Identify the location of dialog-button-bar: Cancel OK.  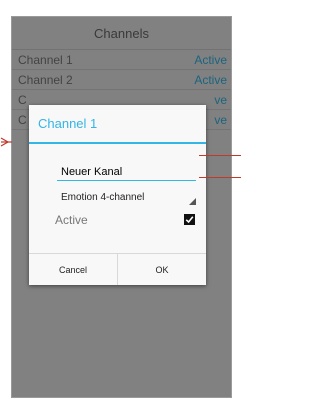
(117, 269).